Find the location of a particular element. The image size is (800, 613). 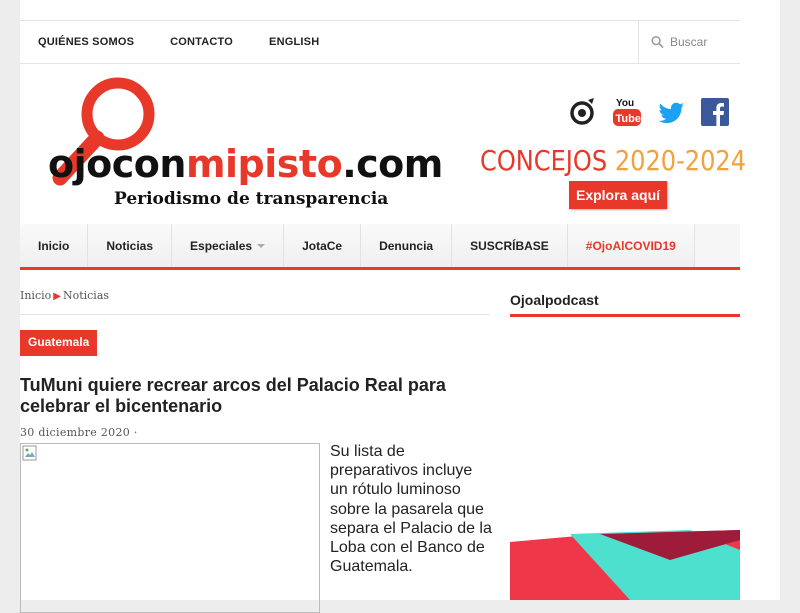

breadcrumb-divider is located at coordinates (255, 314).